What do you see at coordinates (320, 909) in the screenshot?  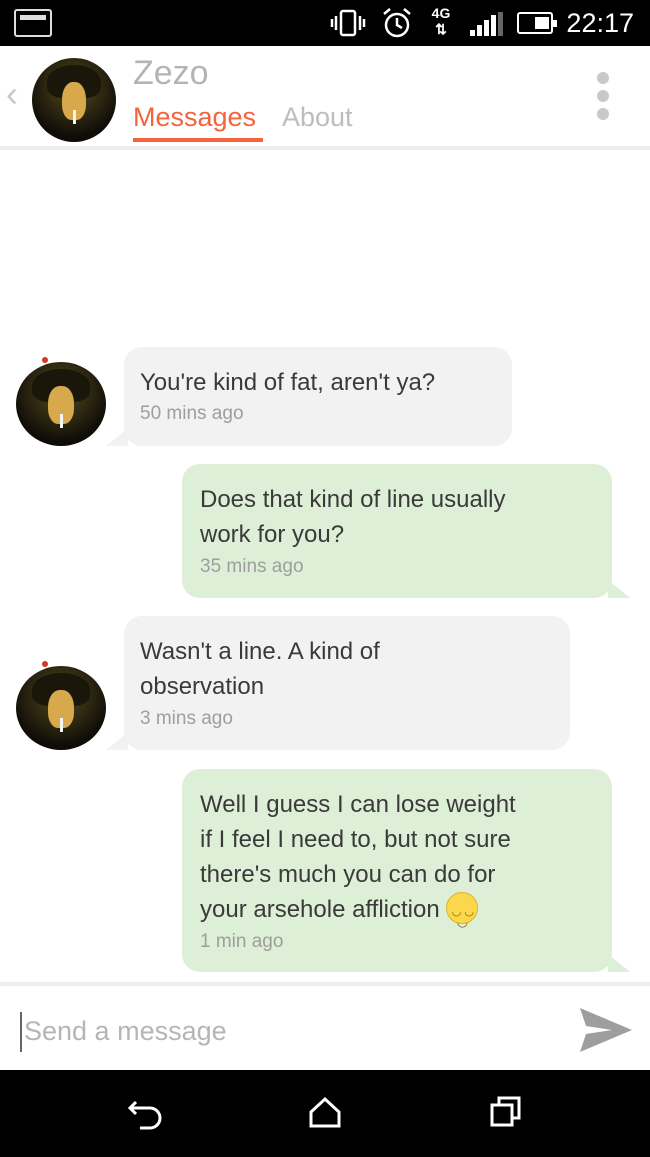 I see `message-line-text: your arsehole affliction` at bounding box center [320, 909].